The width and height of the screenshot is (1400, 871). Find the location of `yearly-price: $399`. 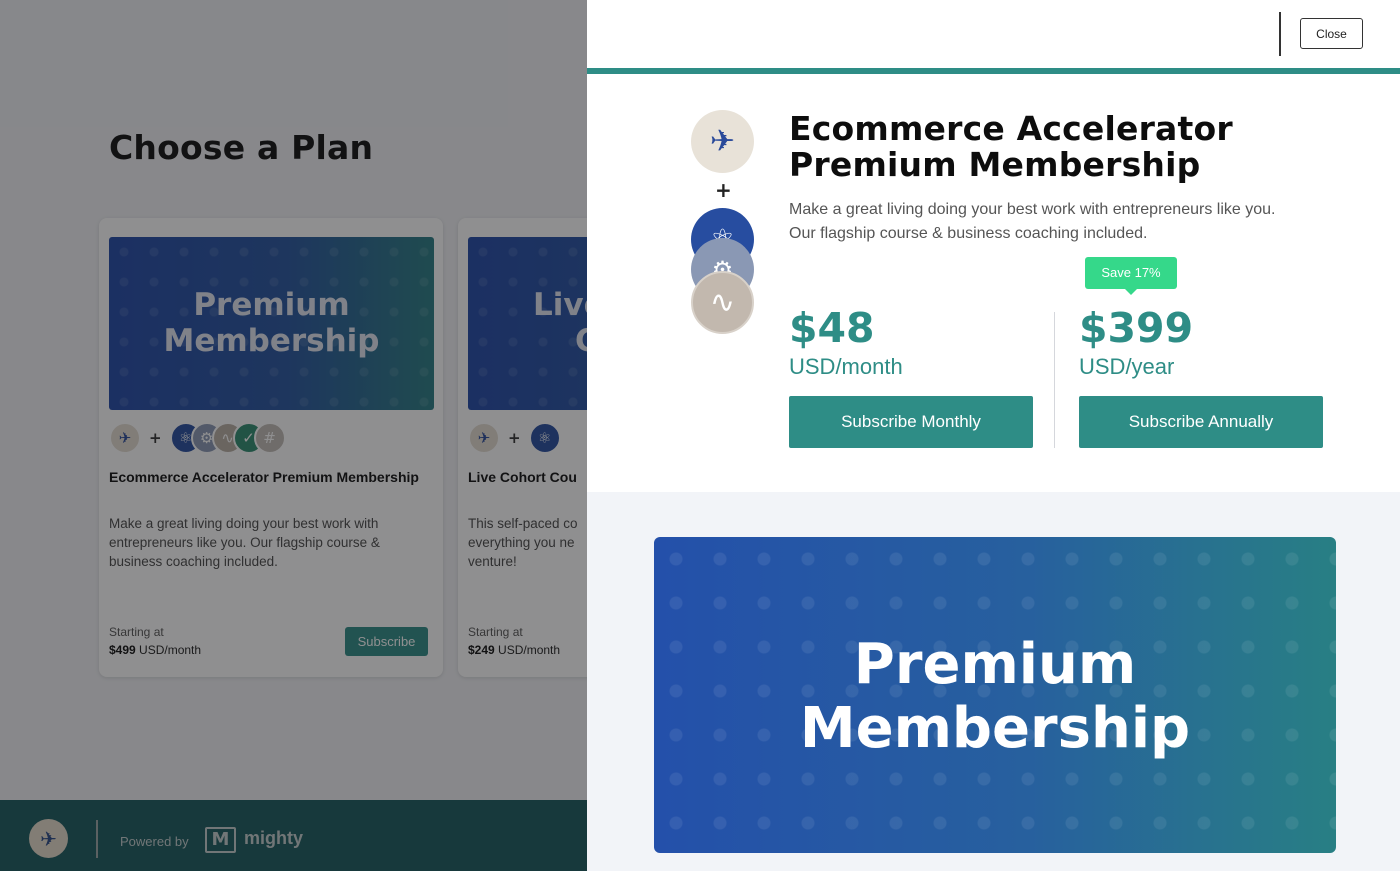

yearly-price: $399 is located at coordinates (1136, 328).